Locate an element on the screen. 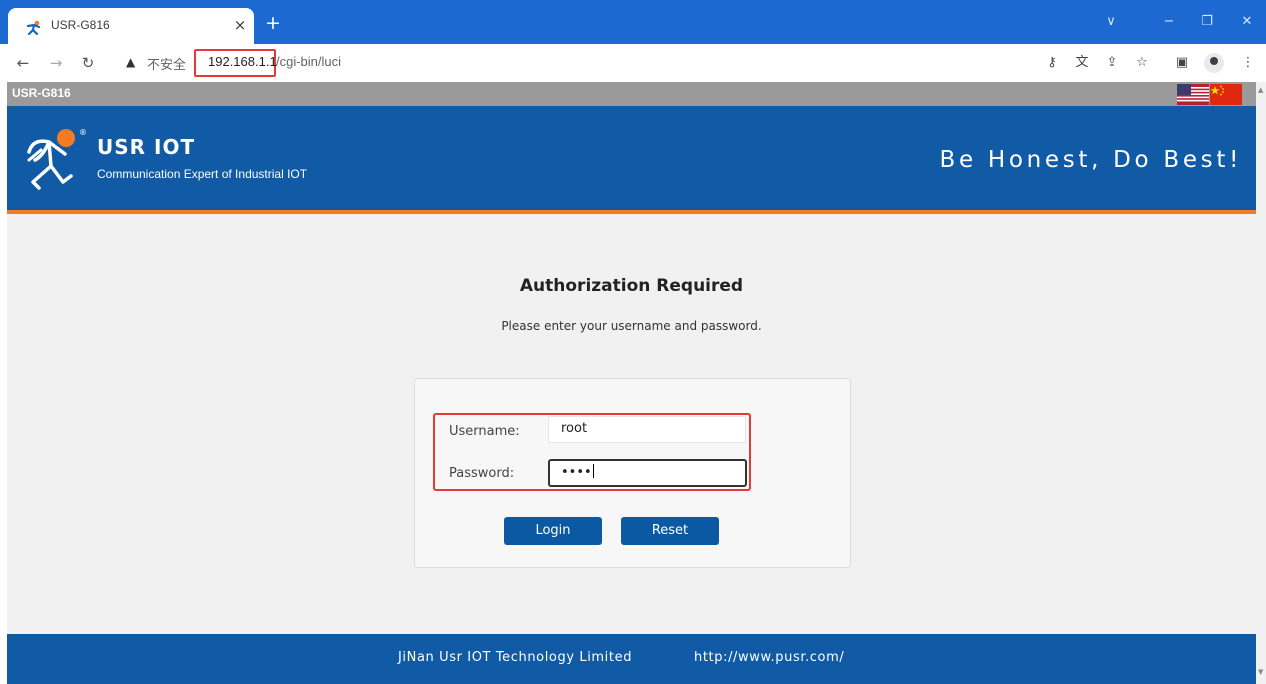 The image size is (1266, 684). auth-description: Please enter your username and password. is located at coordinates (631, 326).